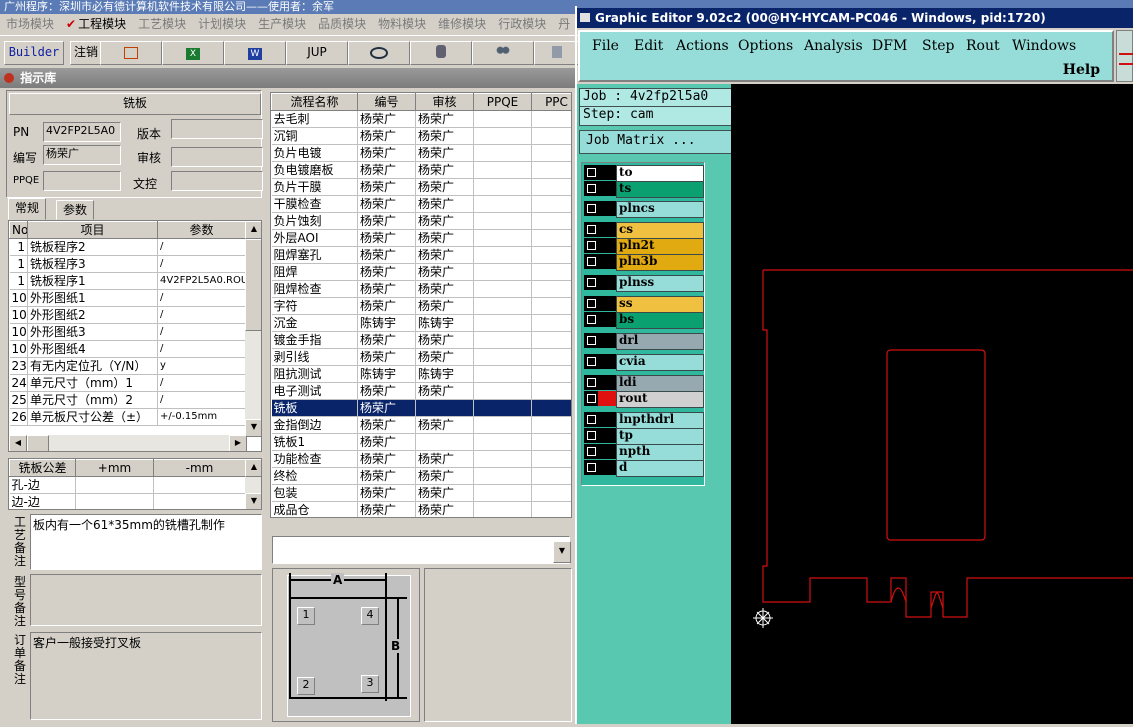  I want to click on ge-layer-name: pln2t, so click(660, 246).